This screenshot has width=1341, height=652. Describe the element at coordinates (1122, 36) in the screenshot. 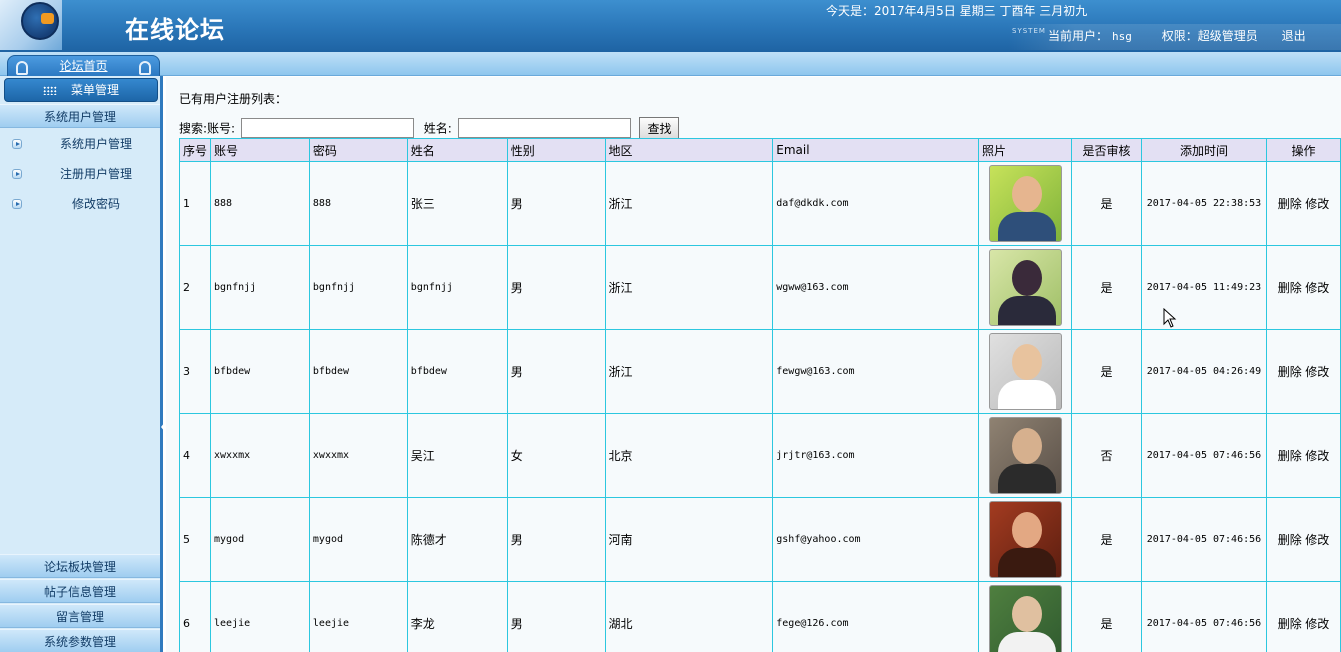

I see `current-user-name: hsg` at that location.